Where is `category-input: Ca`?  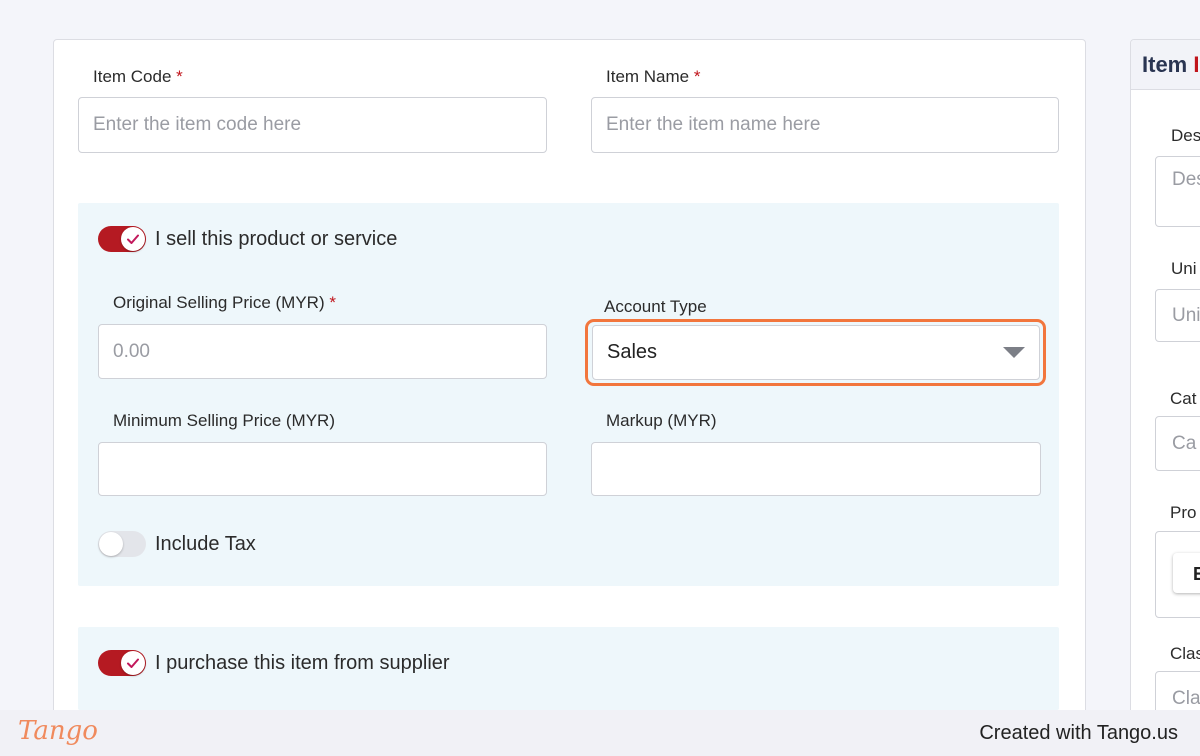 category-input: Ca is located at coordinates (1177, 443).